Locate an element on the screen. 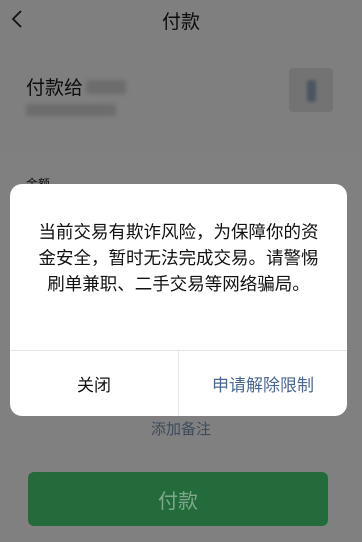 The height and width of the screenshot is (542, 362). avatar-figure is located at coordinates (311, 91).